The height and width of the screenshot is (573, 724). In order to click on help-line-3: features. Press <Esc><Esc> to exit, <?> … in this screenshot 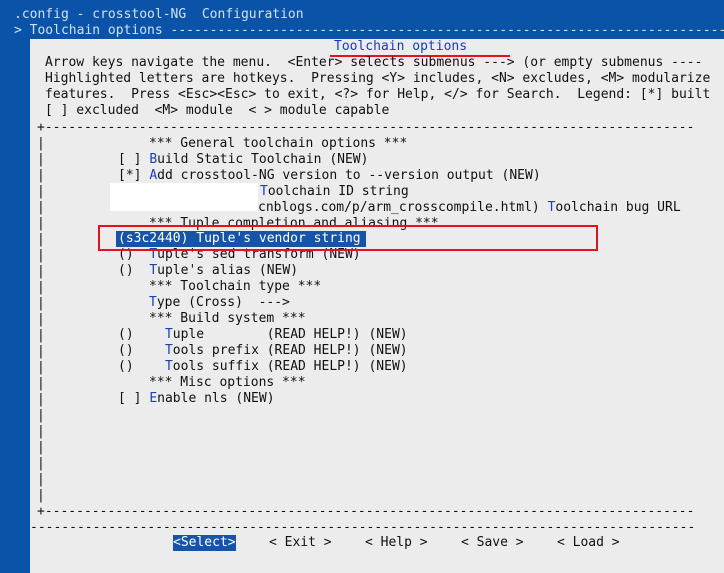, I will do `click(378, 94)`.